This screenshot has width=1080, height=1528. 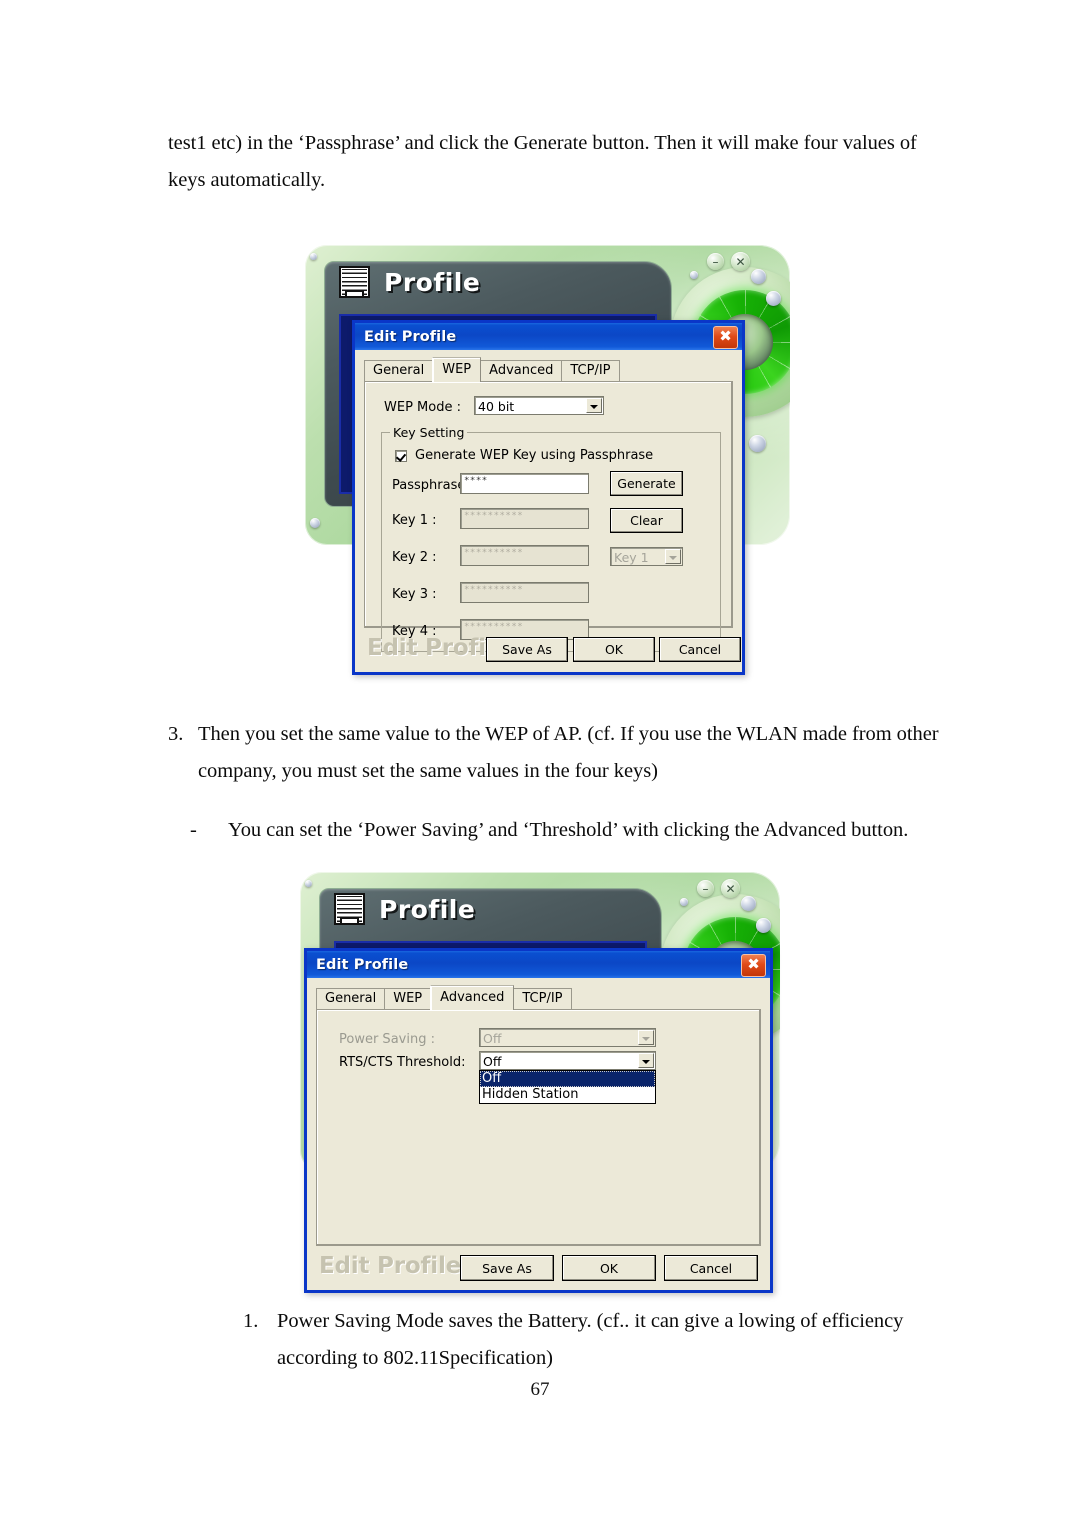 I want to click on tab-strip: General WEP Advanced TCP/IP, so click(x=548, y=369).